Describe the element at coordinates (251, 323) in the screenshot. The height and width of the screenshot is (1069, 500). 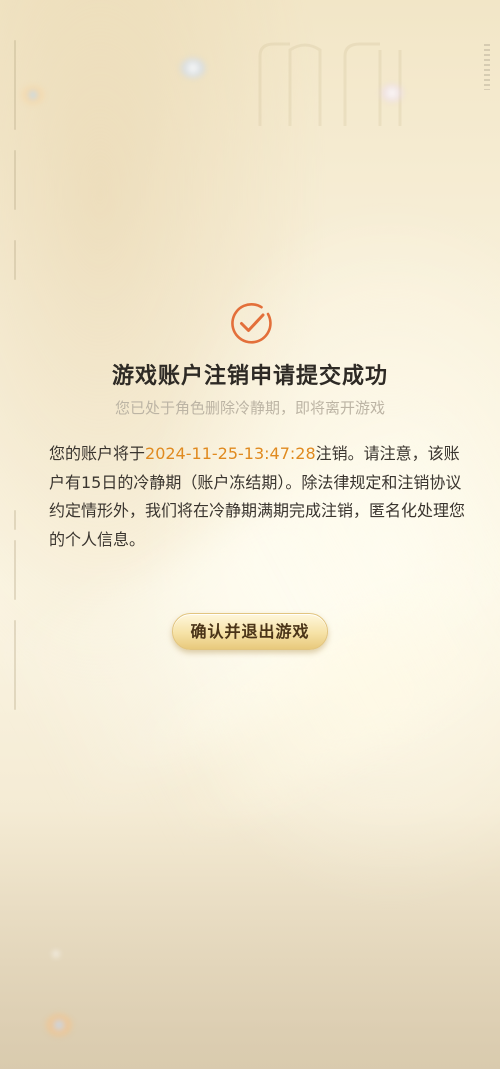
I see `check-circle-icon` at that location.